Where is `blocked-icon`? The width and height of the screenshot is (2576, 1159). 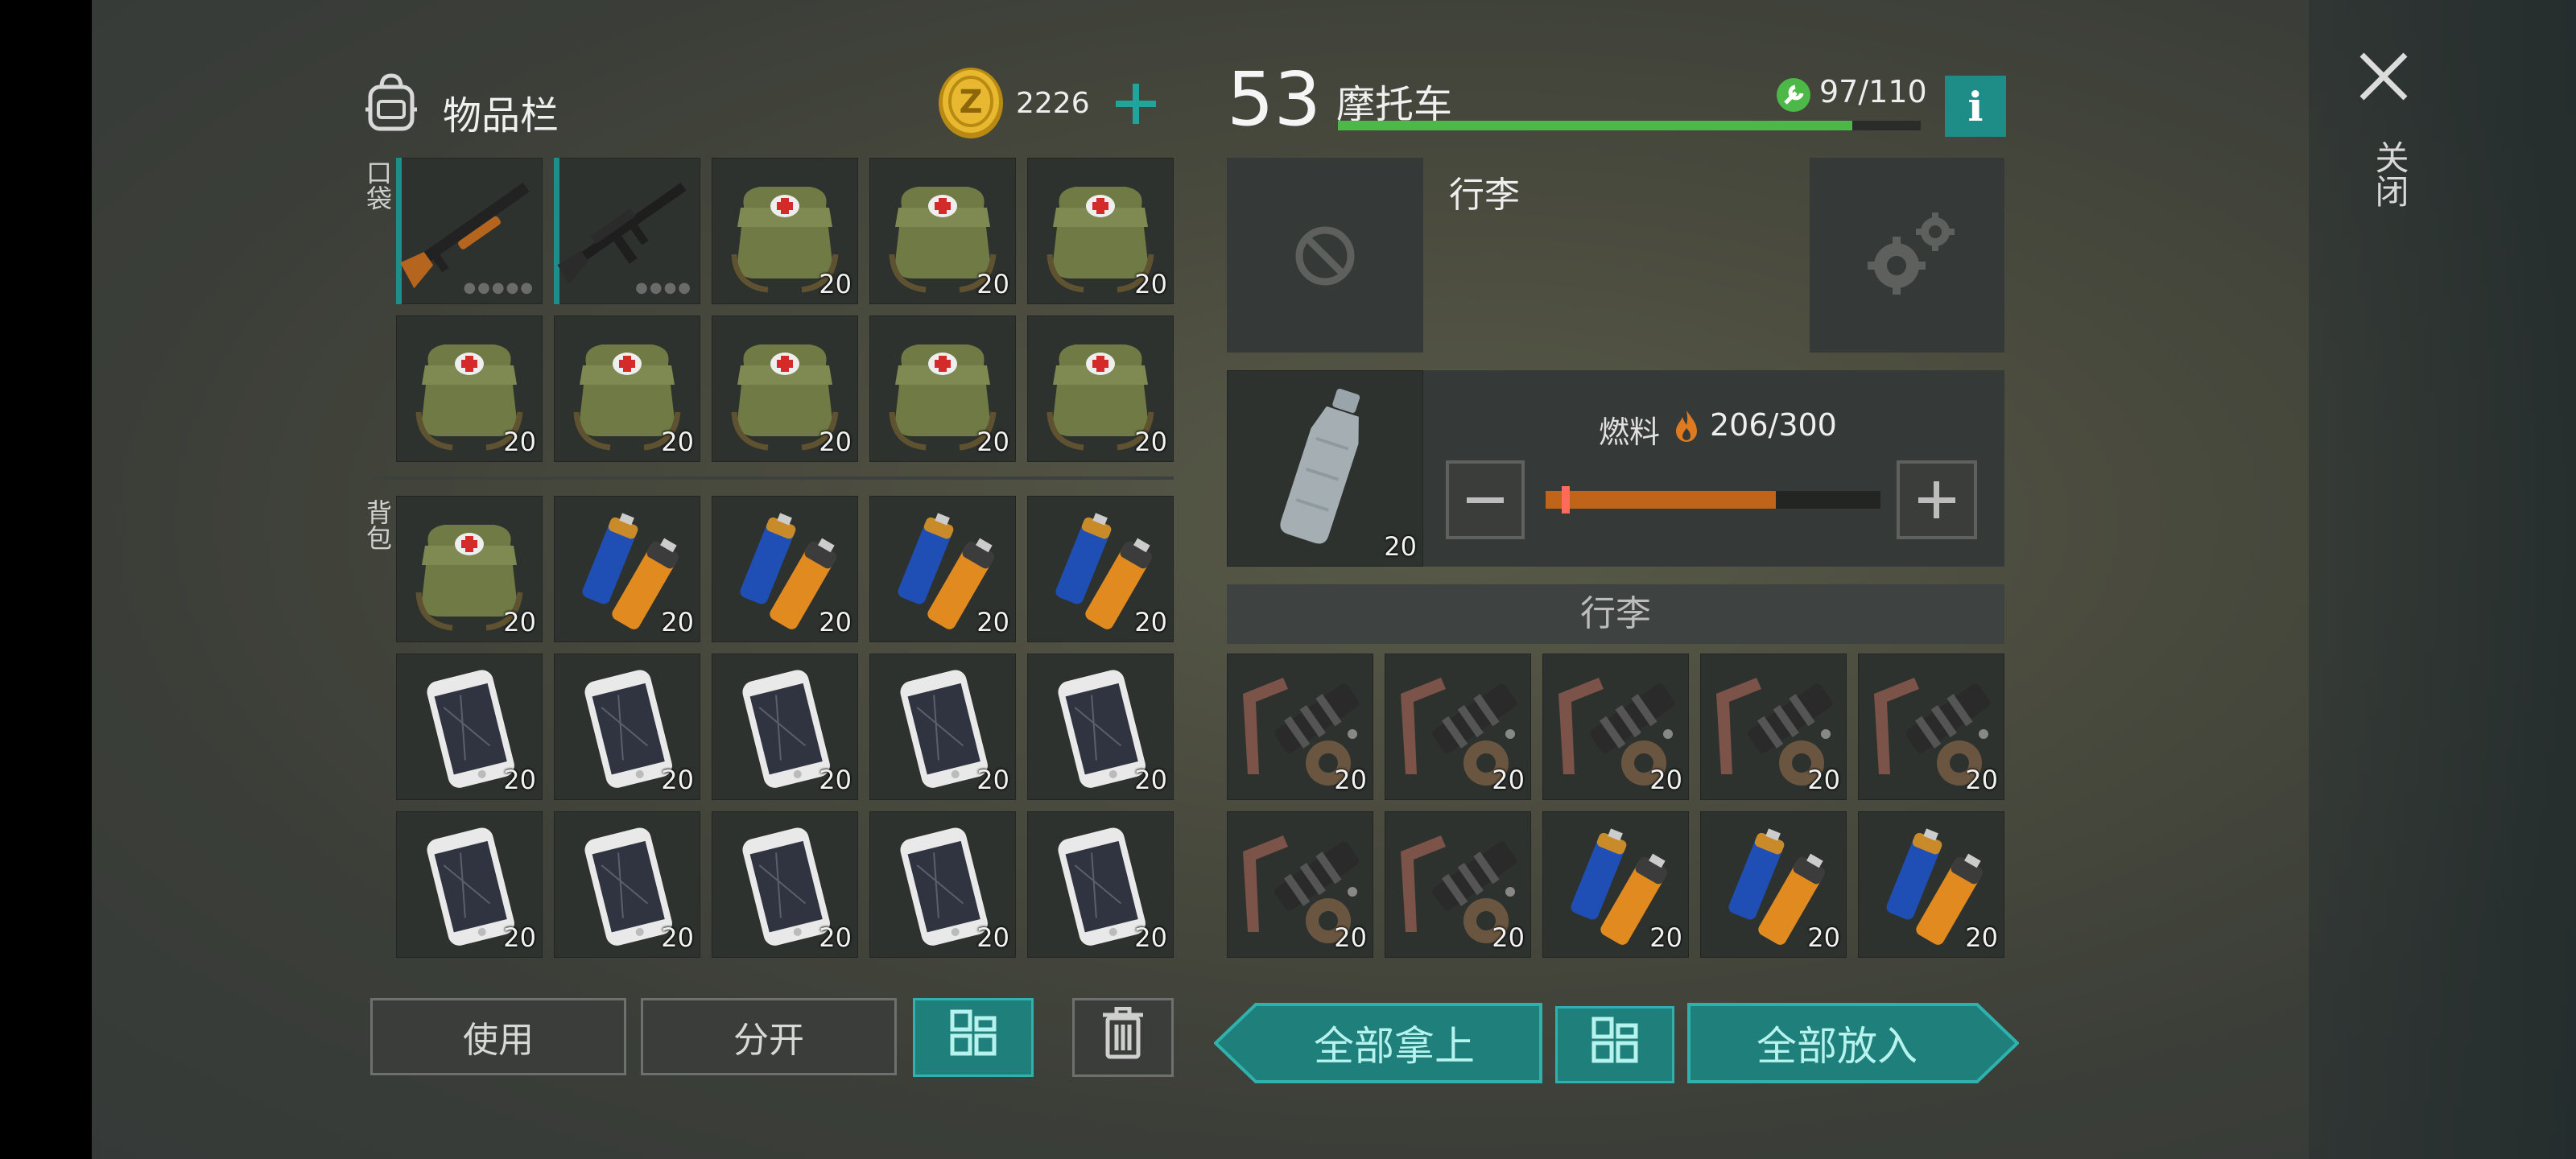 blocked-icon is located at coordinates (1325, 257).